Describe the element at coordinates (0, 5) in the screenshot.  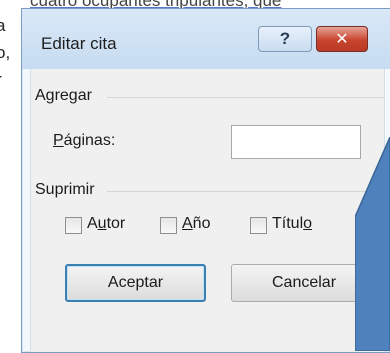
I see `document-line-1: ,` at that location.